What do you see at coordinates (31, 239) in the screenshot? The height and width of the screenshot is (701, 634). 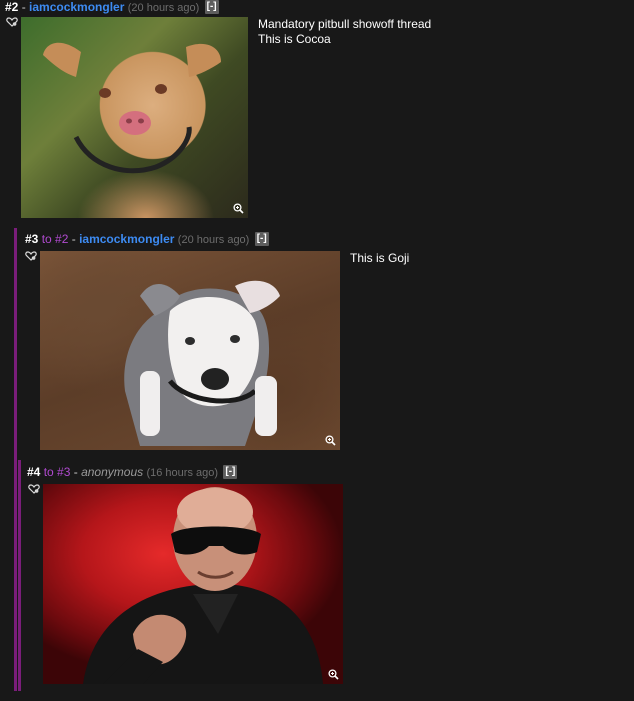 I see `post-number: #3` at bounding box center [31, 239].